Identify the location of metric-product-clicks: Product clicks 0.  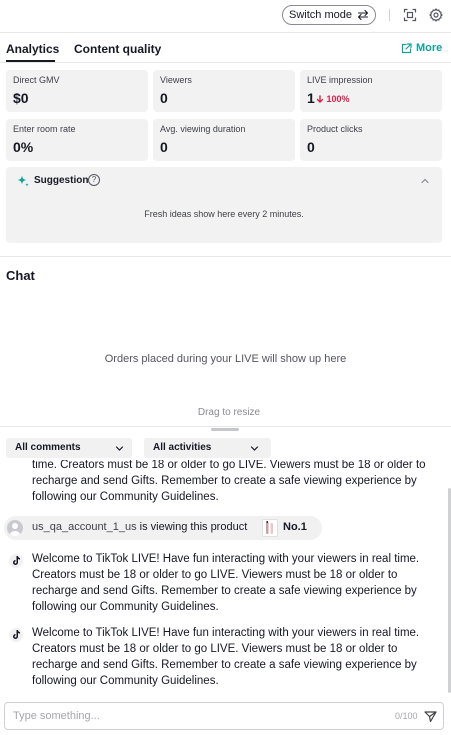
(371, 140).